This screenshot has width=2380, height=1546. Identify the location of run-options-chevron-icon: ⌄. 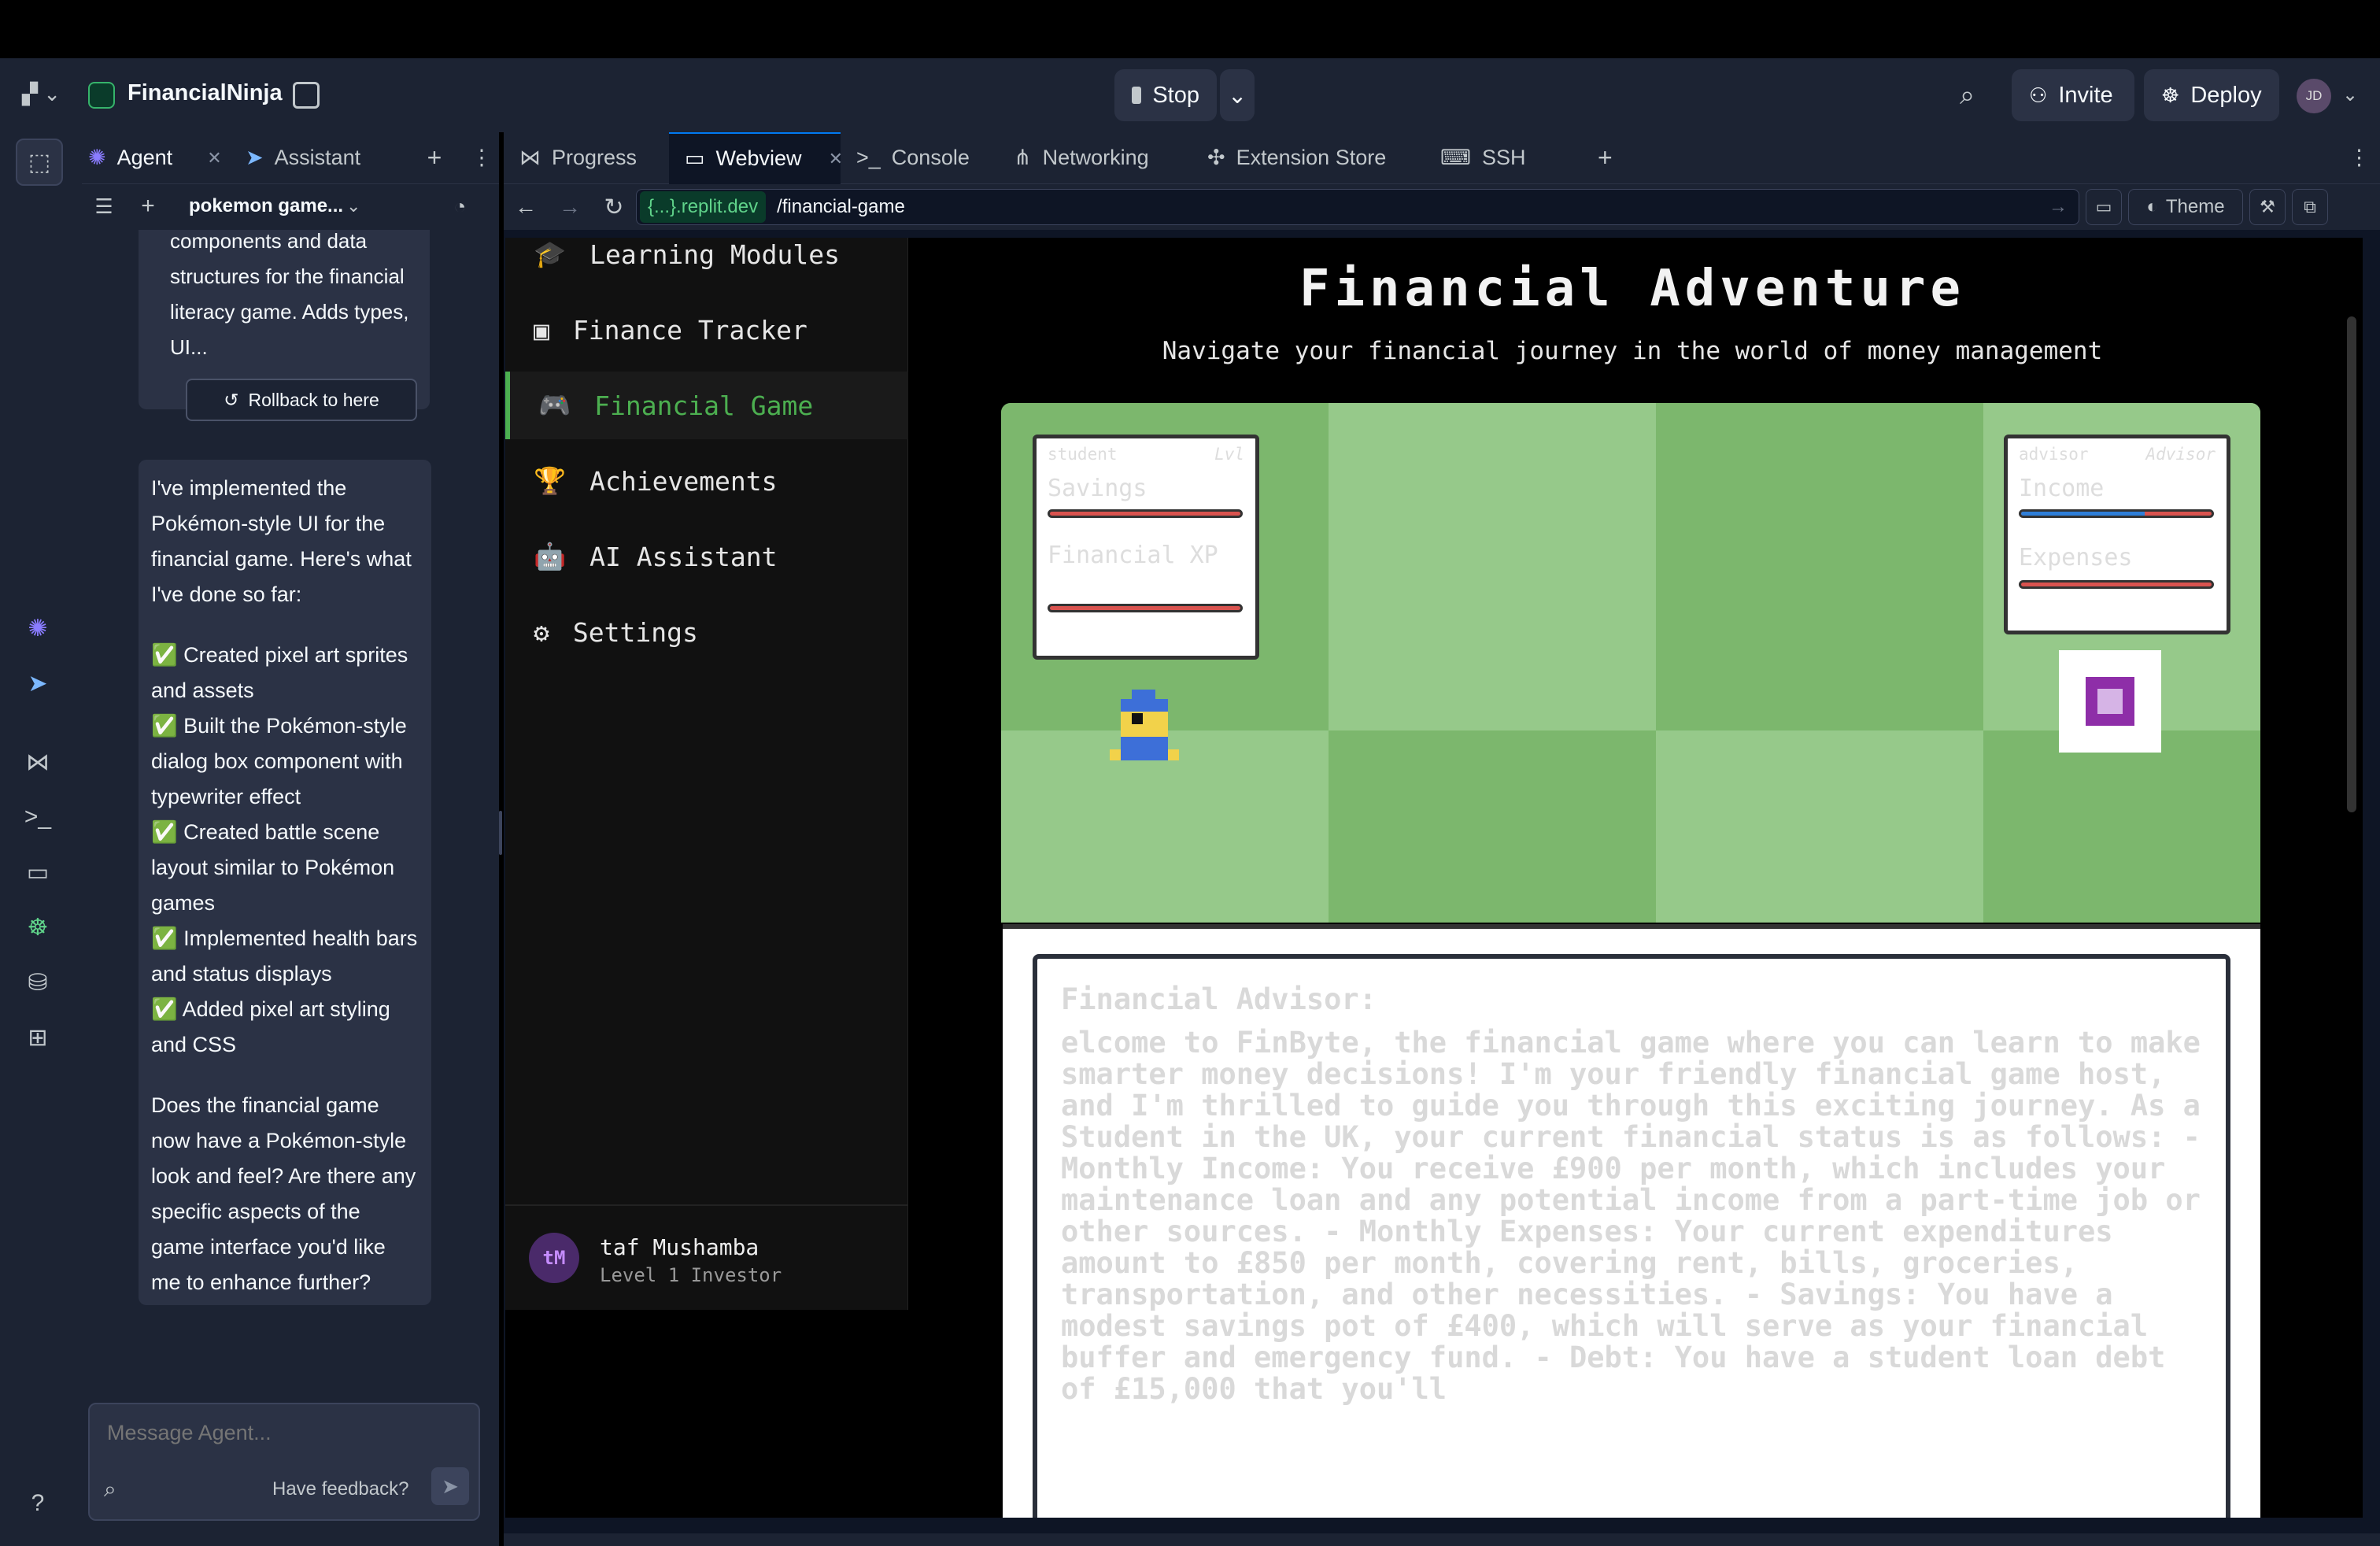
(1237, 95).